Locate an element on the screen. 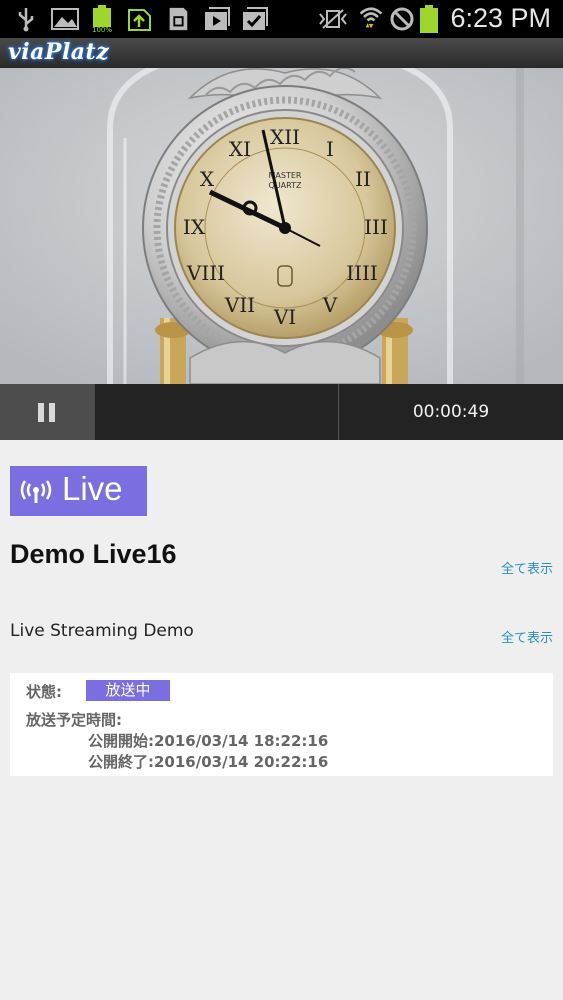  status-bar: 100% 6:23 PM is located at coordinates (281, 19).